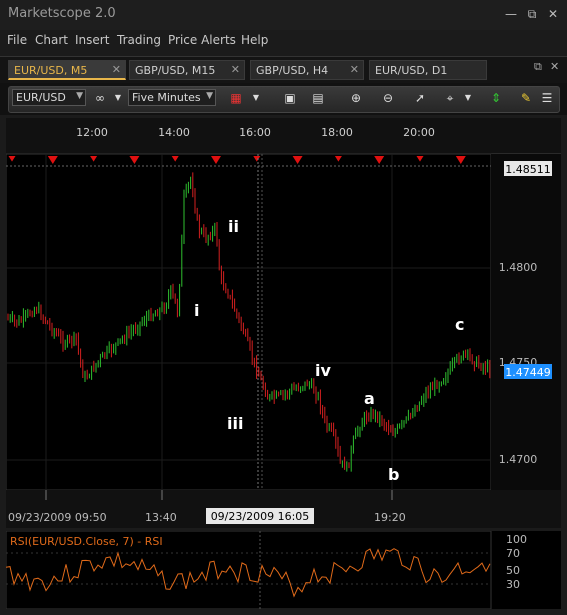 The width and height of the screenshot is (567, 615). What do you see at coordinates (51, 40) in the screenshot?
I see `menu-chart: Chart` at bounding box center [51, 40].